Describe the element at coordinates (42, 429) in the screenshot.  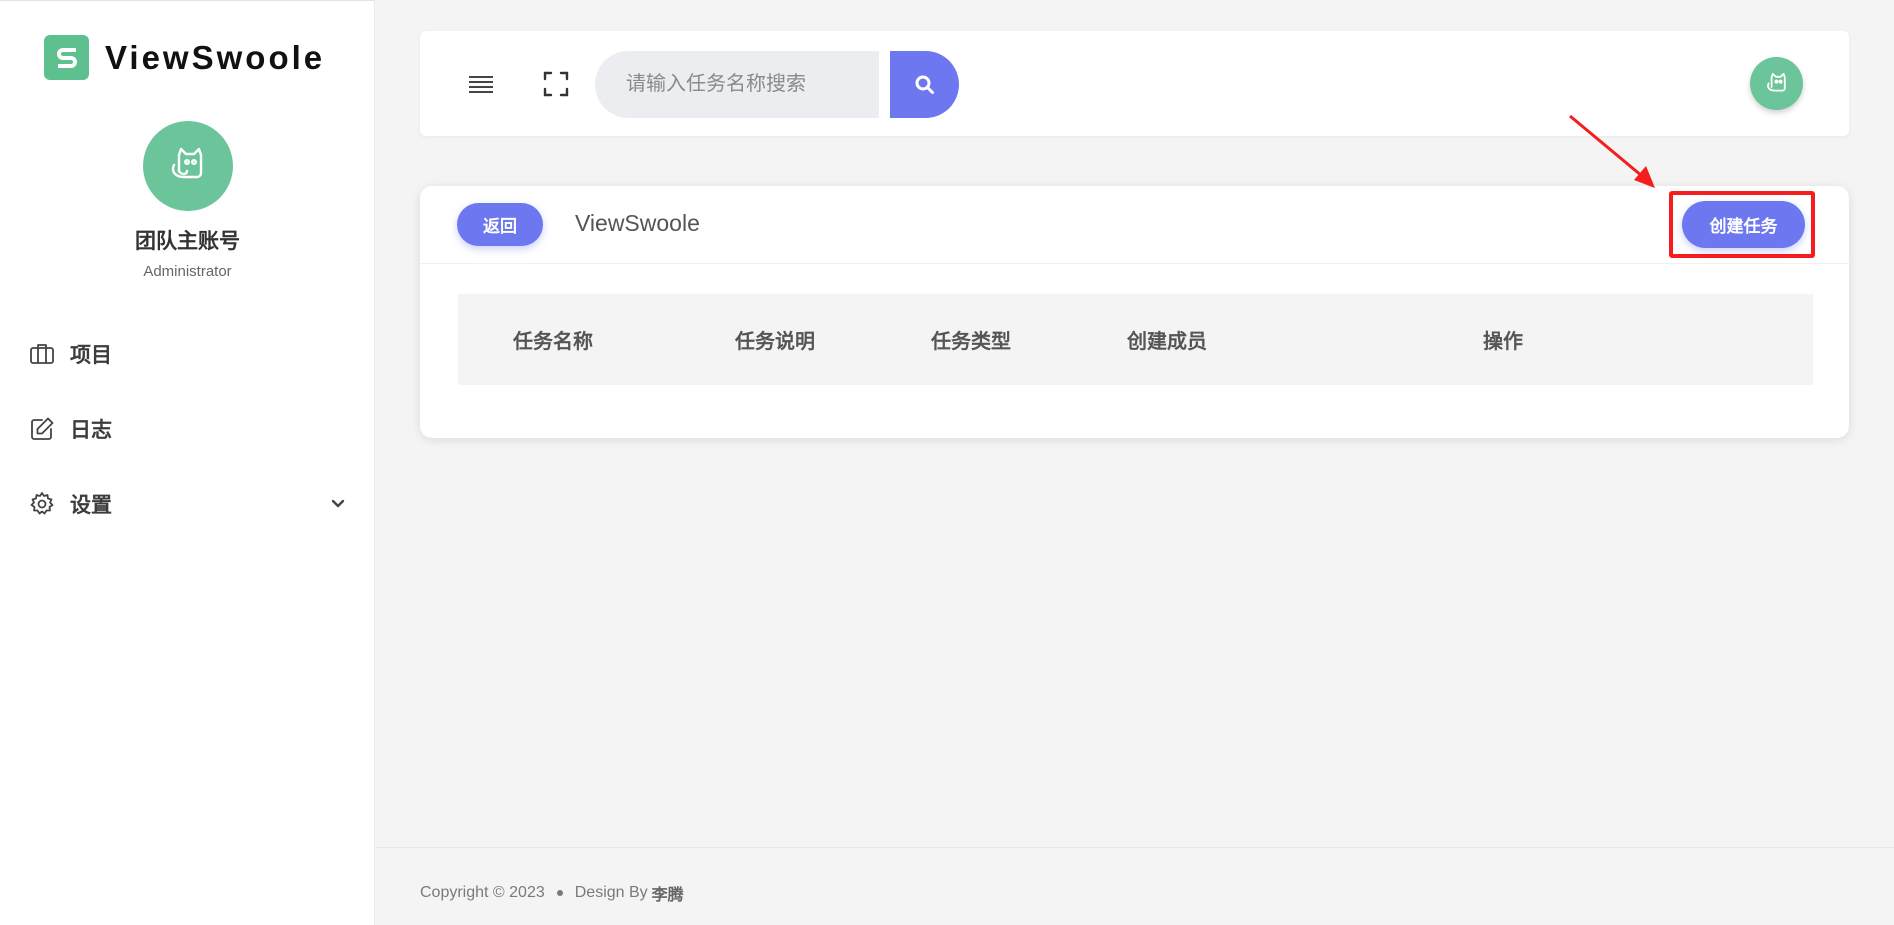
I see `edit-icon` at that location.